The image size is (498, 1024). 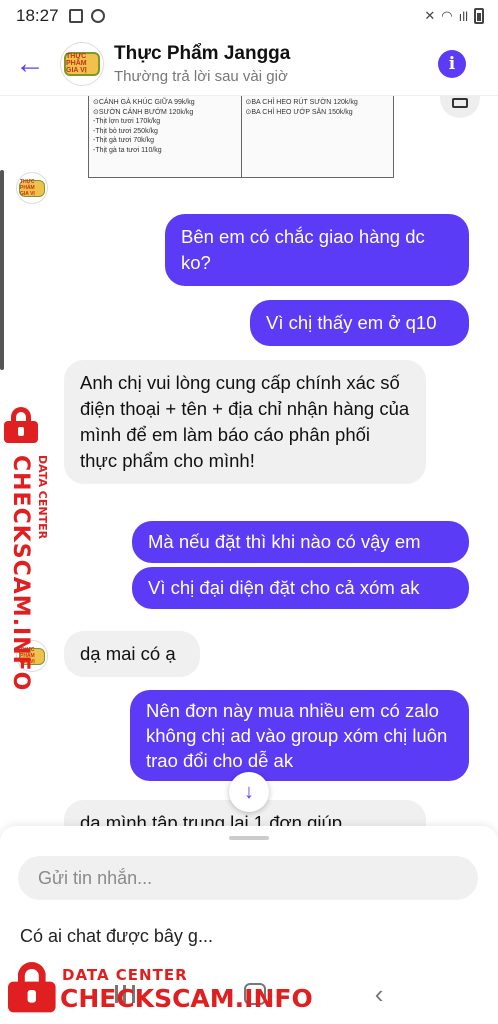 I want to click on message-bubble-sent: Bên em có chắc giao hàng dc ko?, so click(x=317, y=250).